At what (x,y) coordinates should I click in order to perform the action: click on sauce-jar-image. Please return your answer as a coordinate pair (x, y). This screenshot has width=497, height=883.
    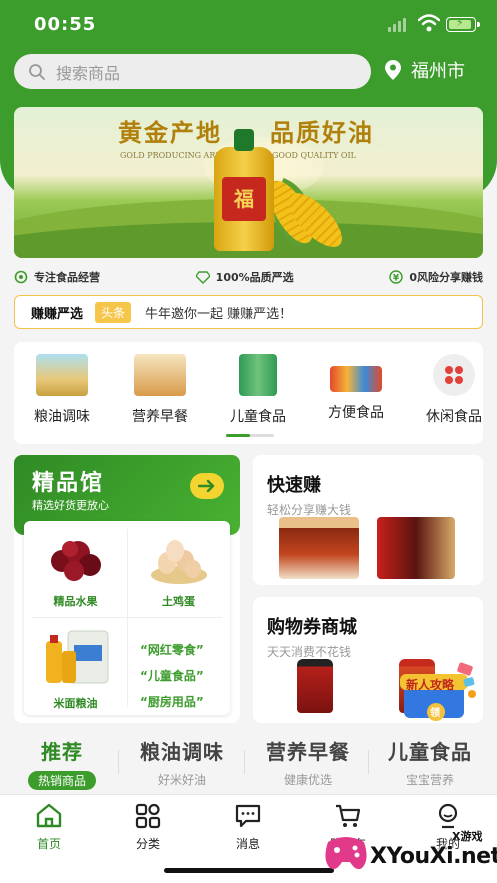
    Looking at the image, I should click on (416, 548).